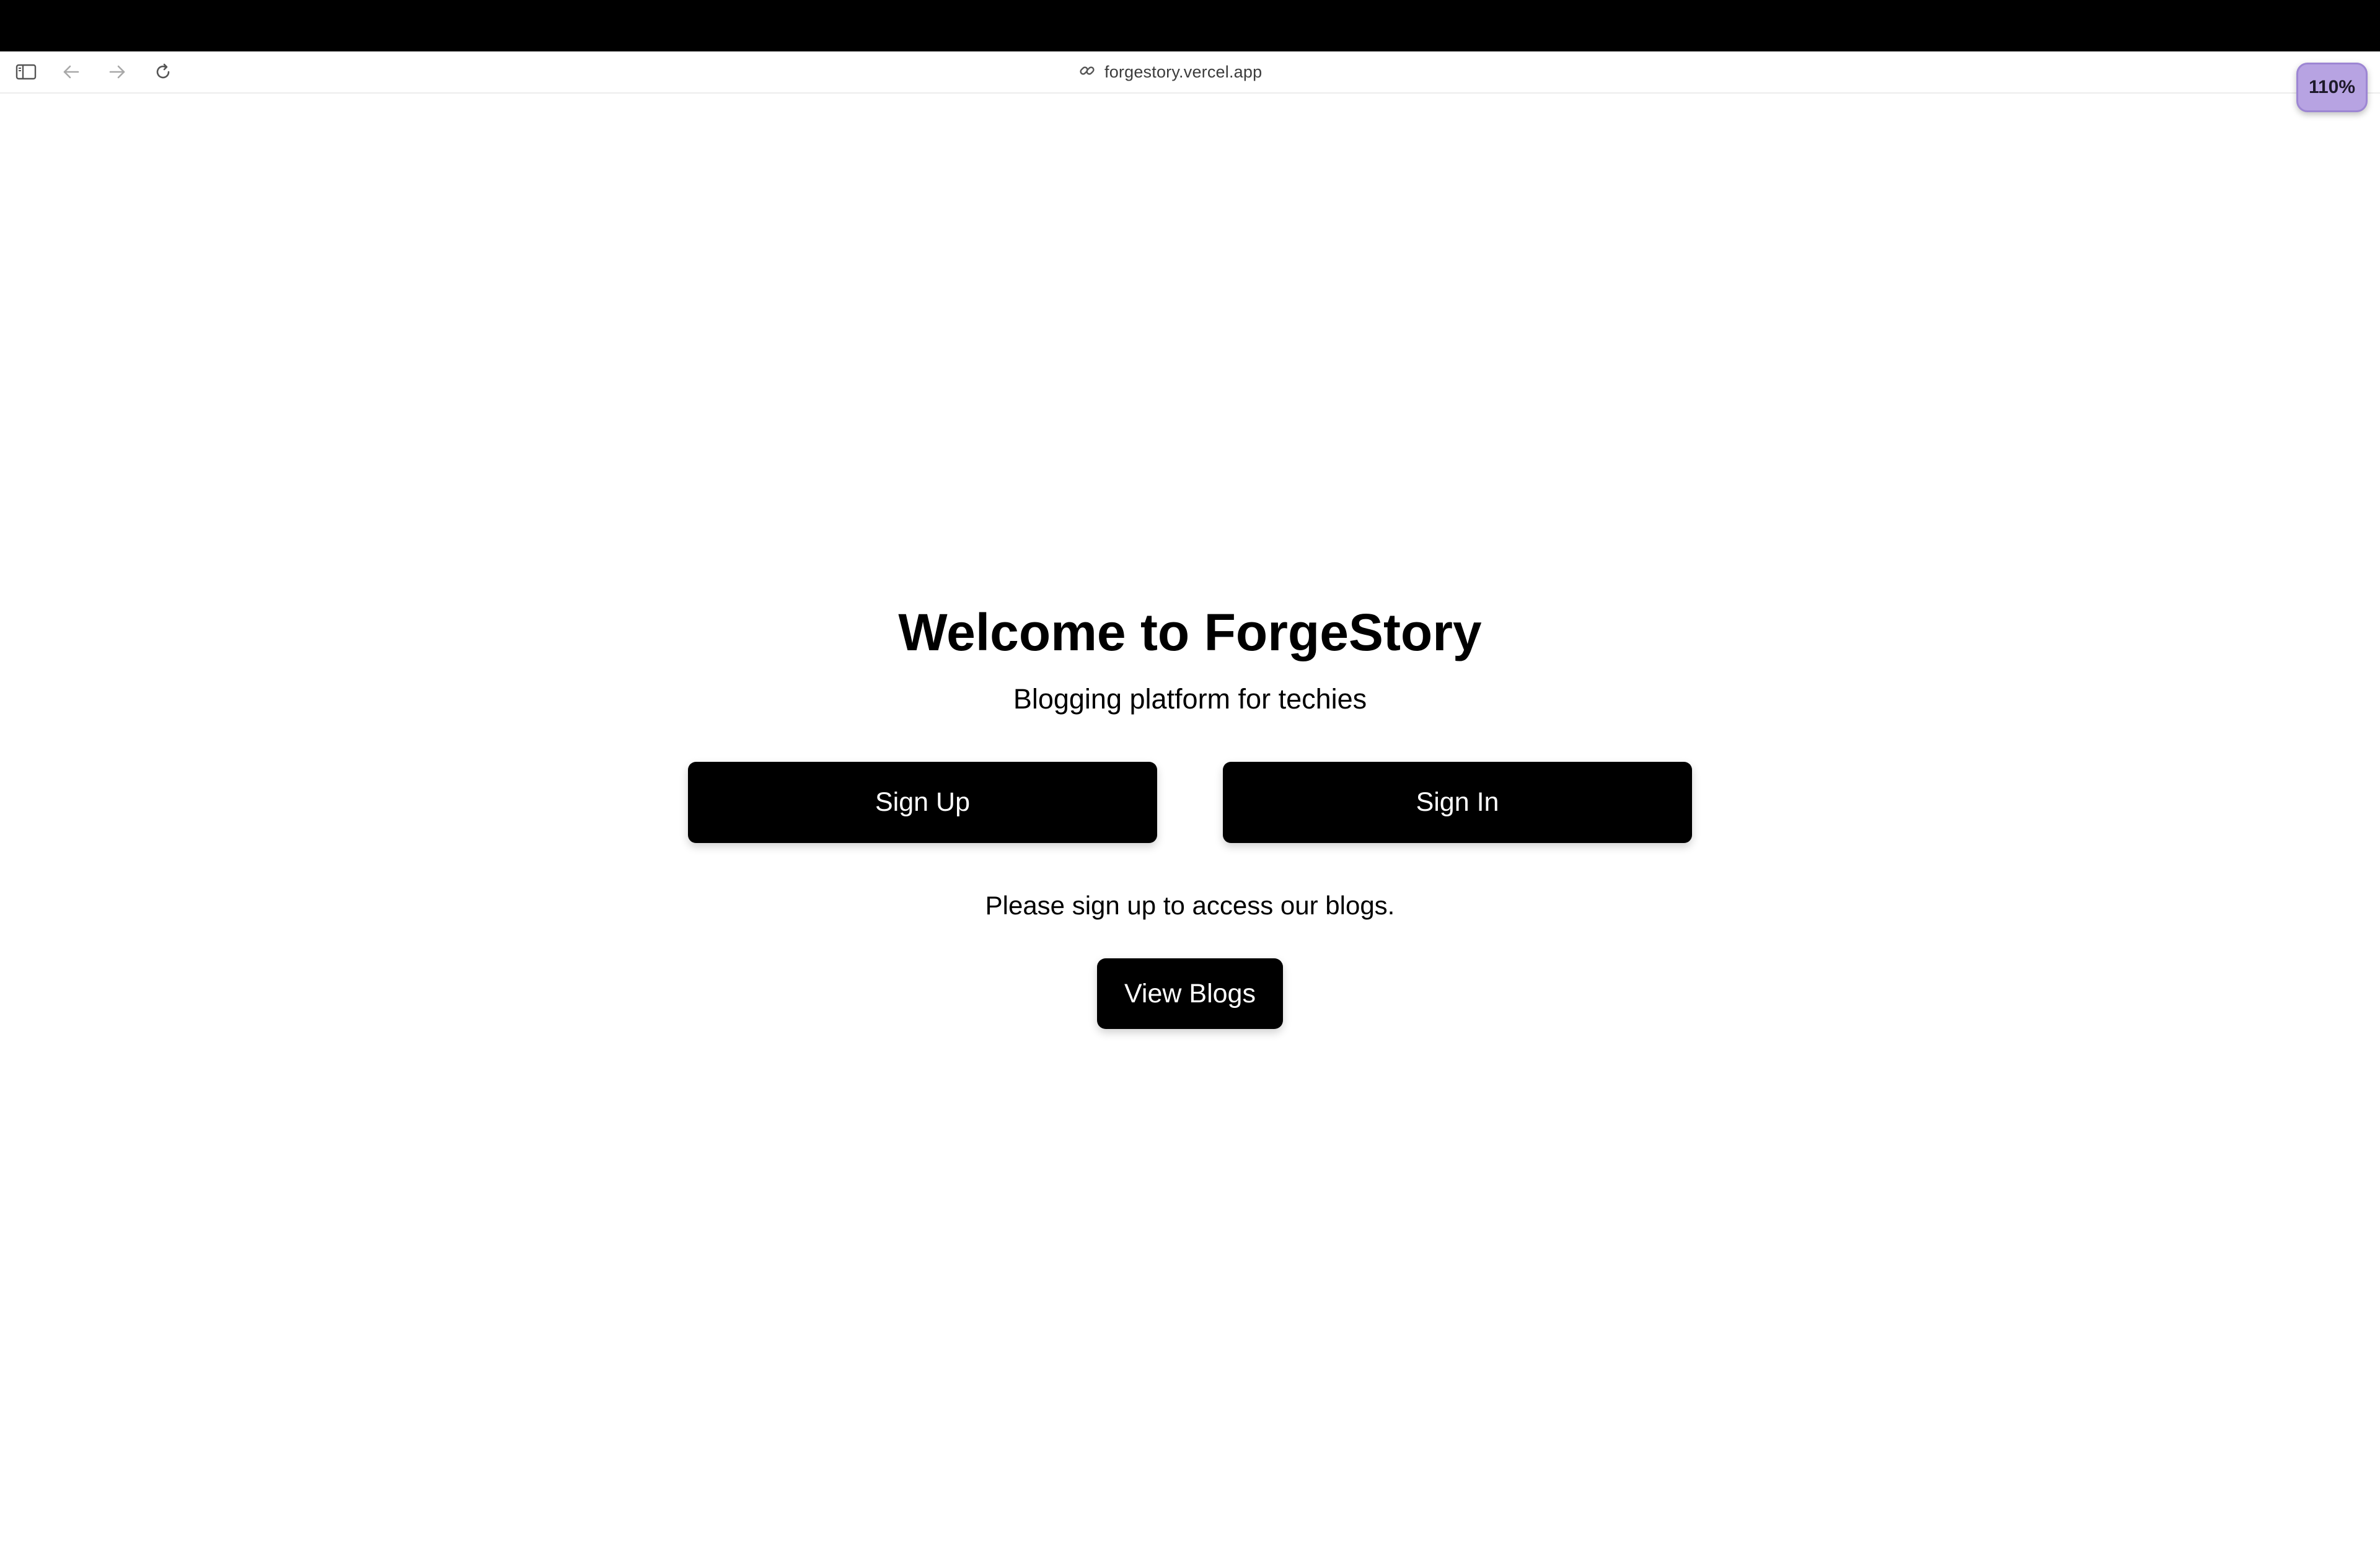 The height and width of the screenshot is (1541, 2380). Describe the element at coordinates (1190, 632) in the screenshot. I see `page-title: Welcome to ForgeStory` at that location.